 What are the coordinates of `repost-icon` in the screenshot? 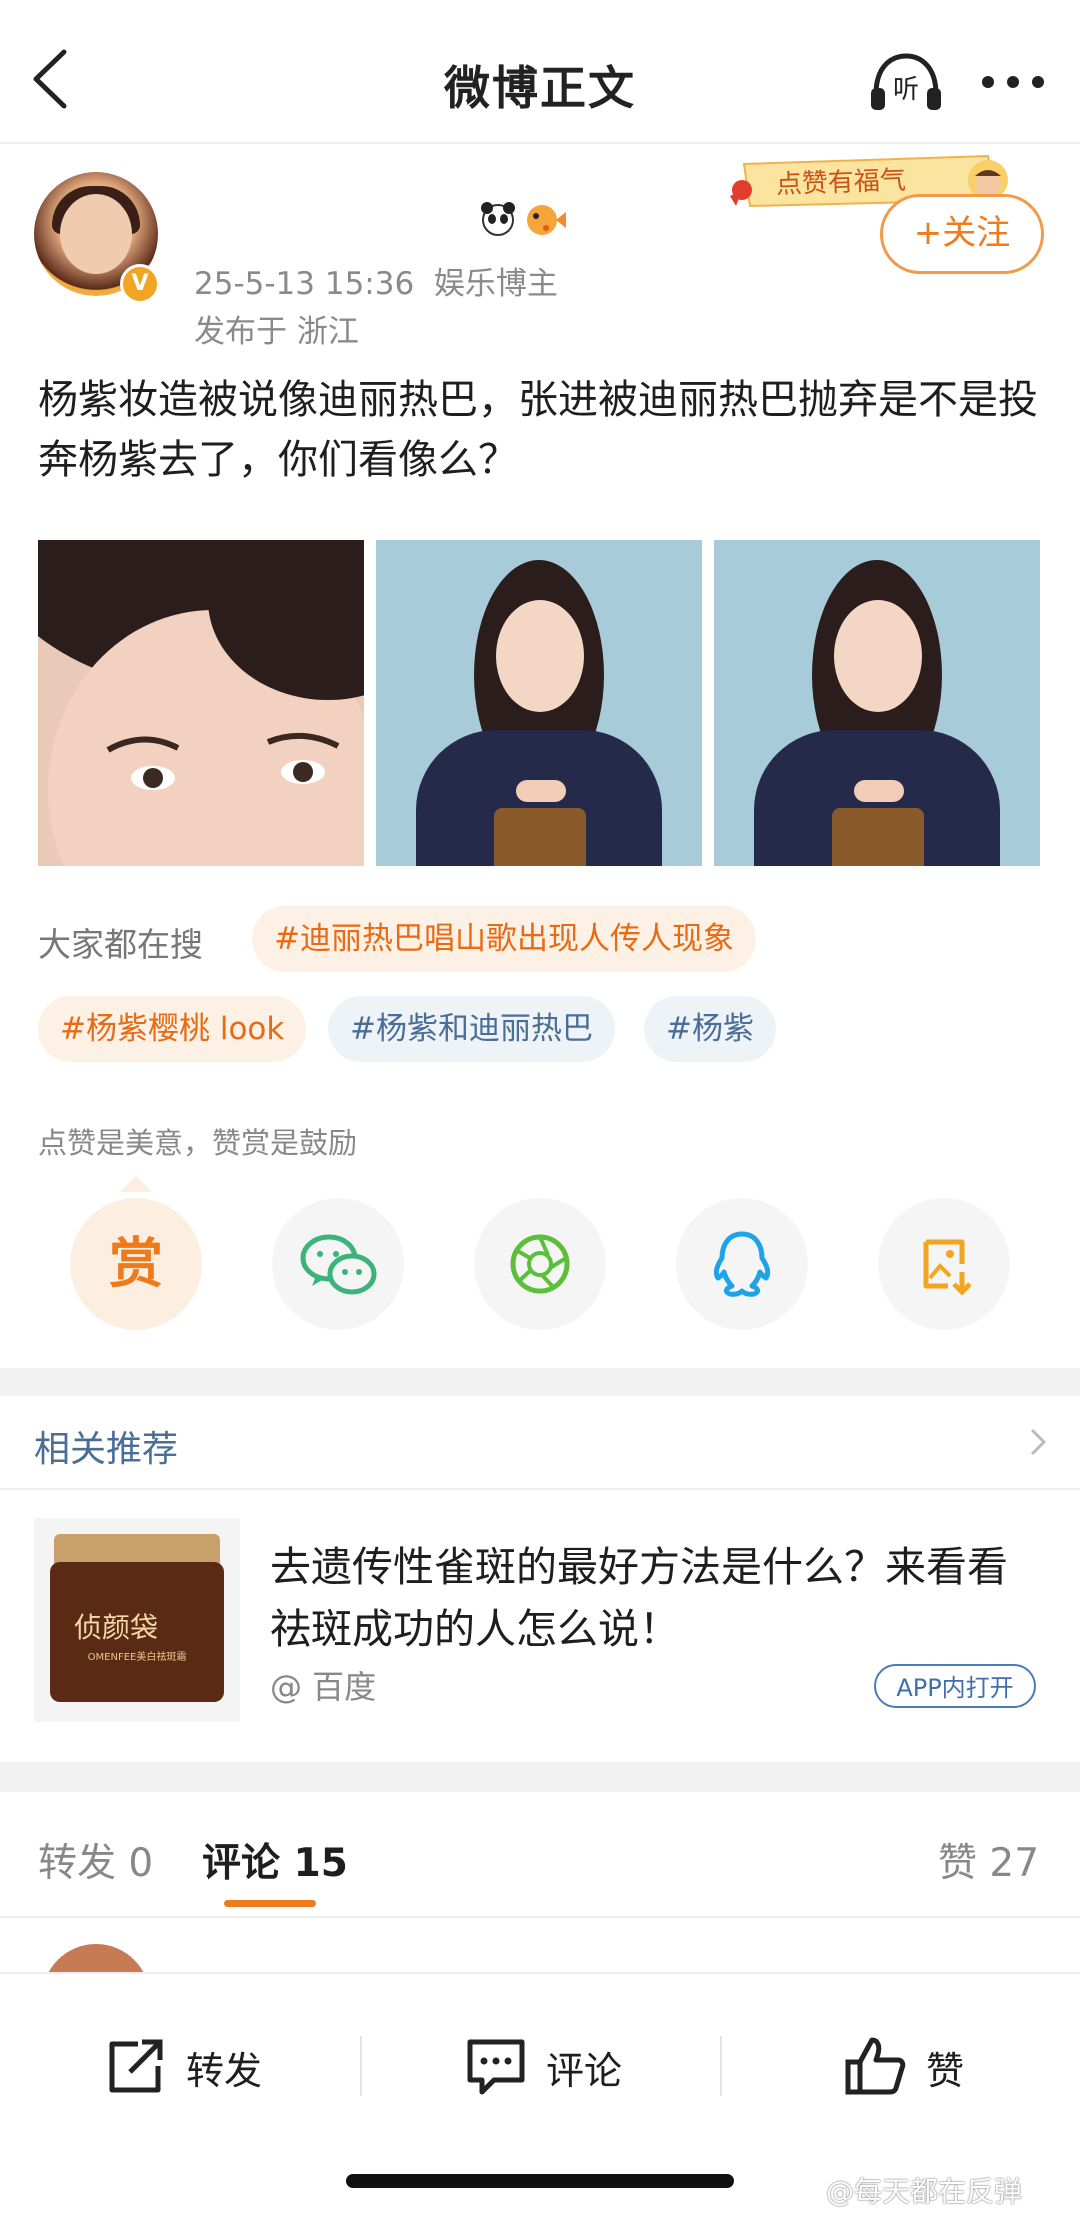 It's located at (136, 2066).